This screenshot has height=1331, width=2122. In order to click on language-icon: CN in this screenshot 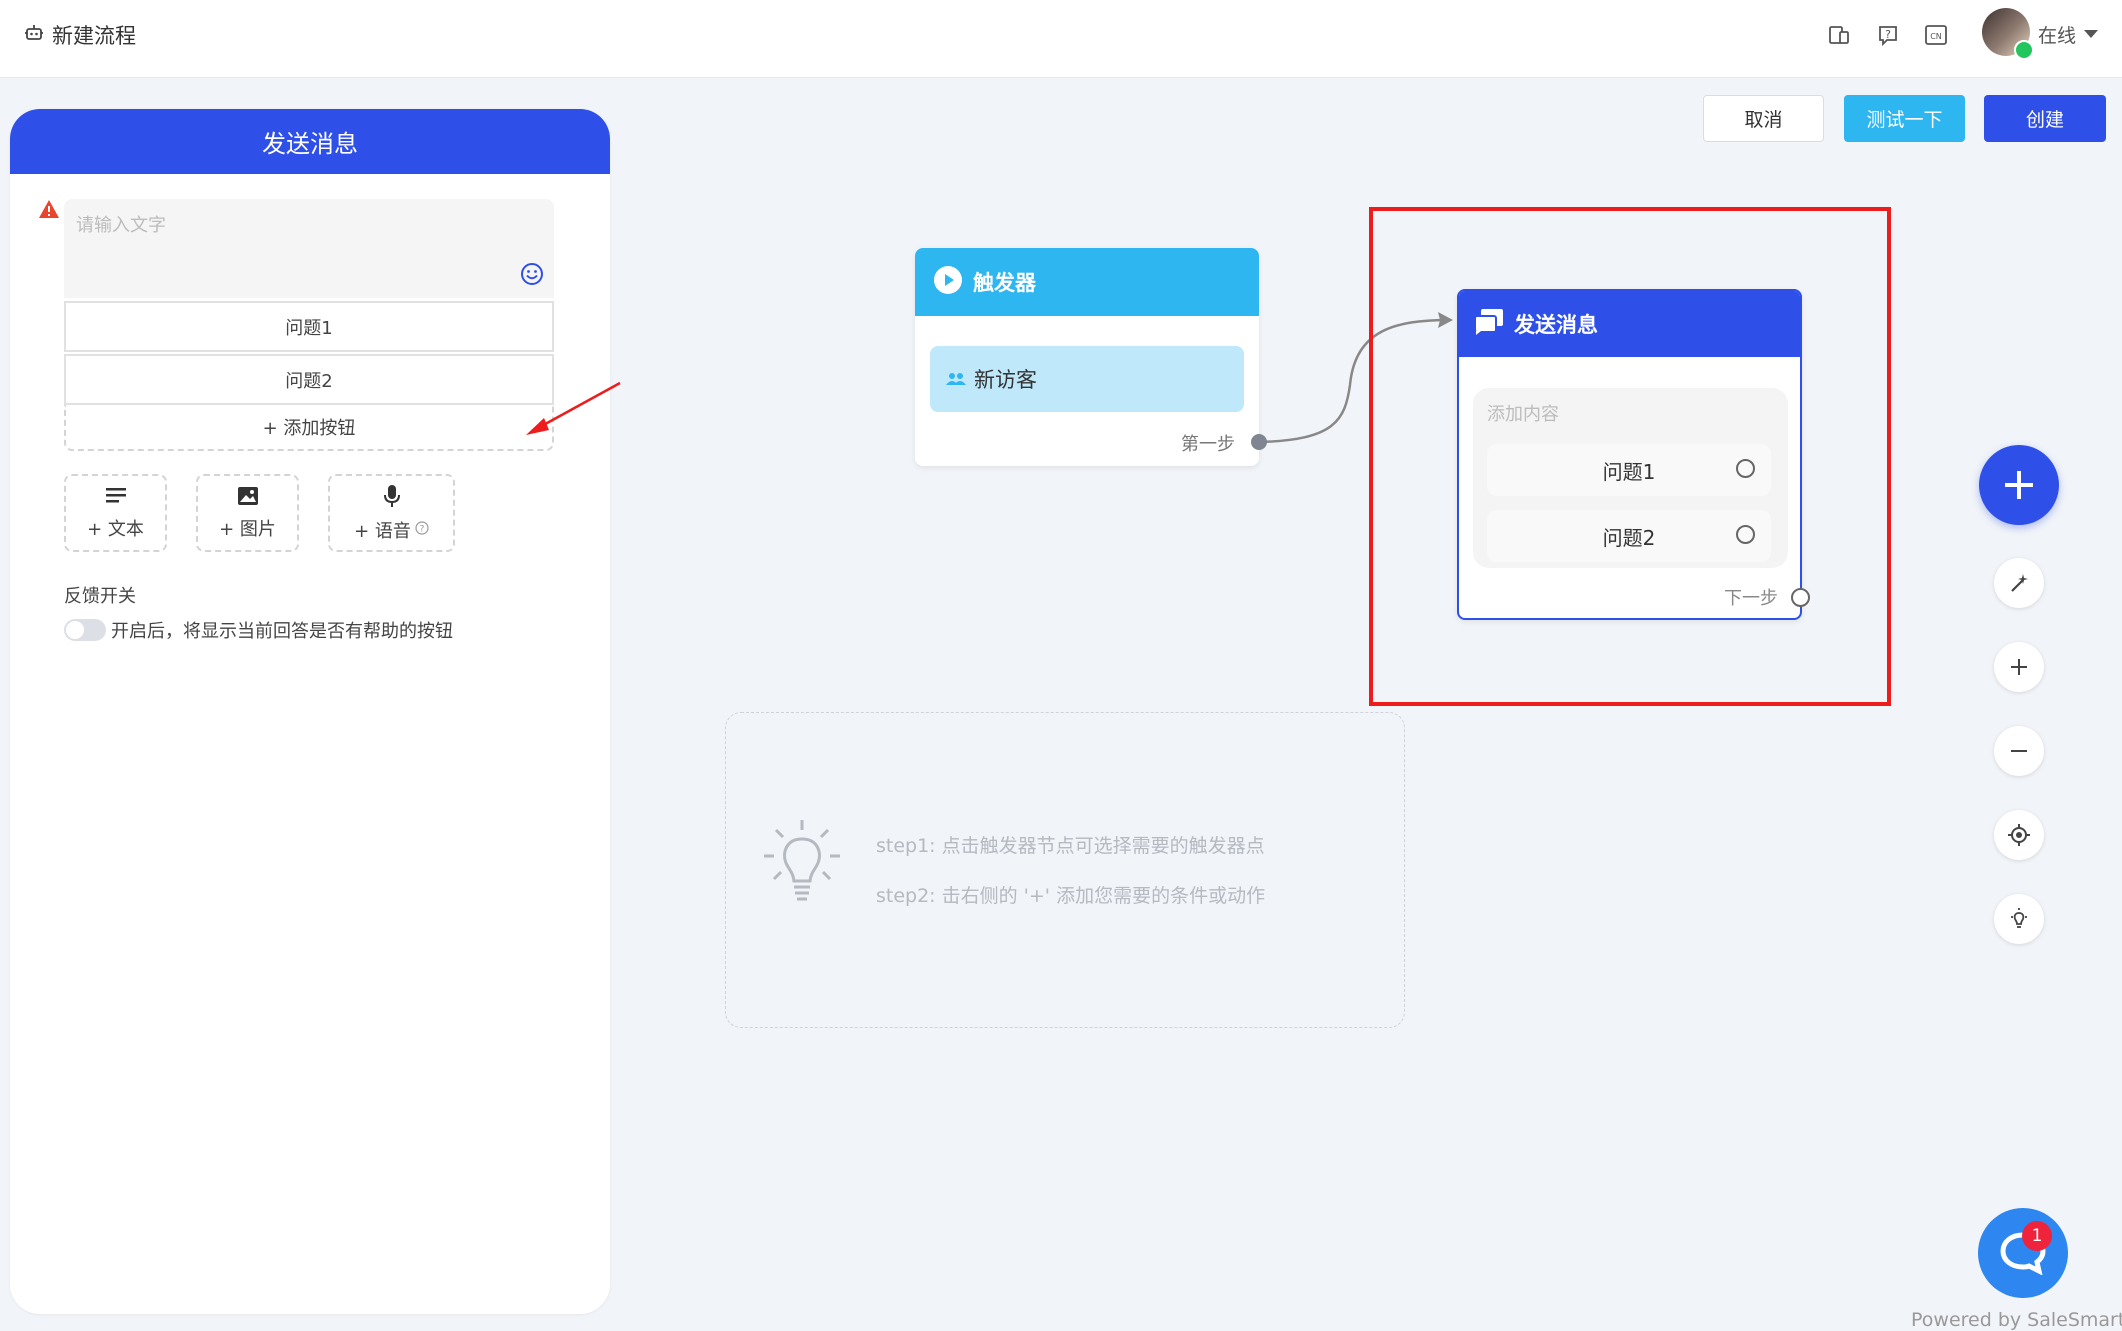, I will do `click(1937, 35)`.